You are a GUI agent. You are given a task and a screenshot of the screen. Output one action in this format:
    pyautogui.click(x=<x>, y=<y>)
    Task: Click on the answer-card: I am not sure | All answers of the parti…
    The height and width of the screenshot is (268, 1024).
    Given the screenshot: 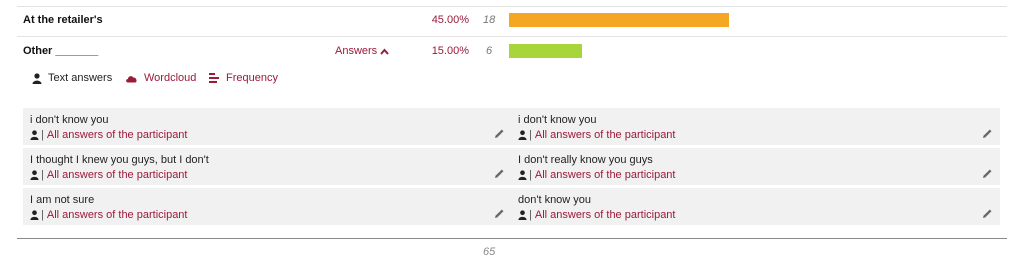 What is the action you would take?
    pyautogui.click(x=267, y=206)
    